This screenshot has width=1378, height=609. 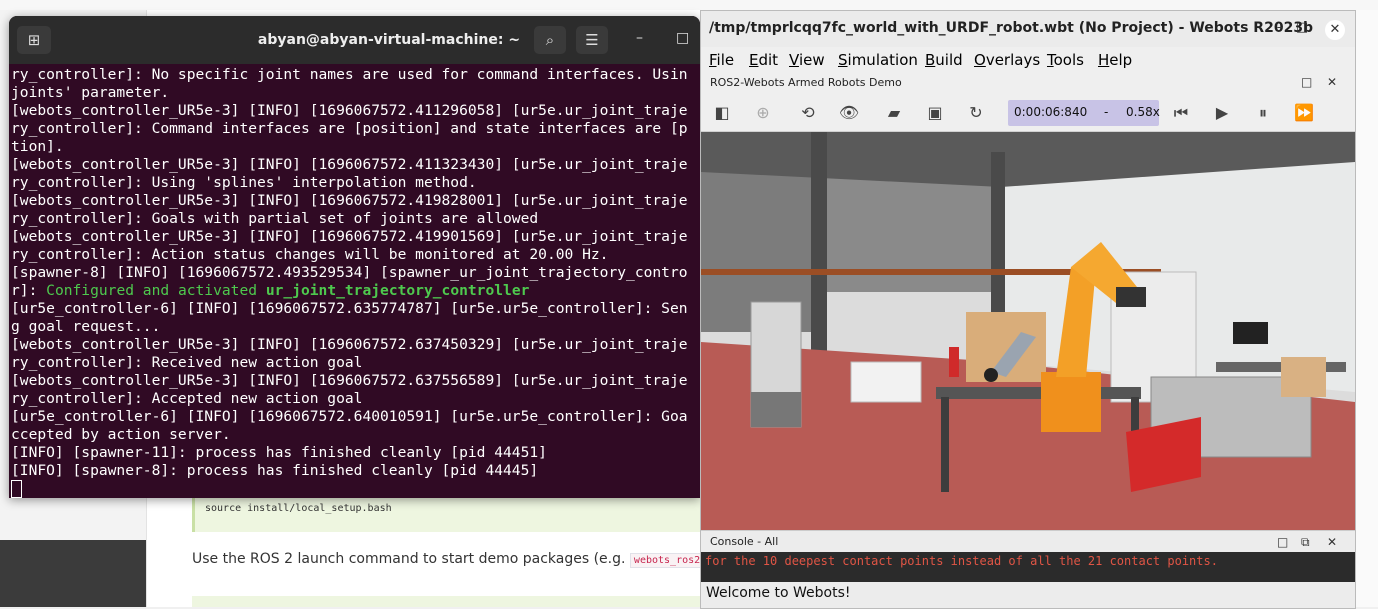 I want to click on desk-box, so click(x=1303, y=377).